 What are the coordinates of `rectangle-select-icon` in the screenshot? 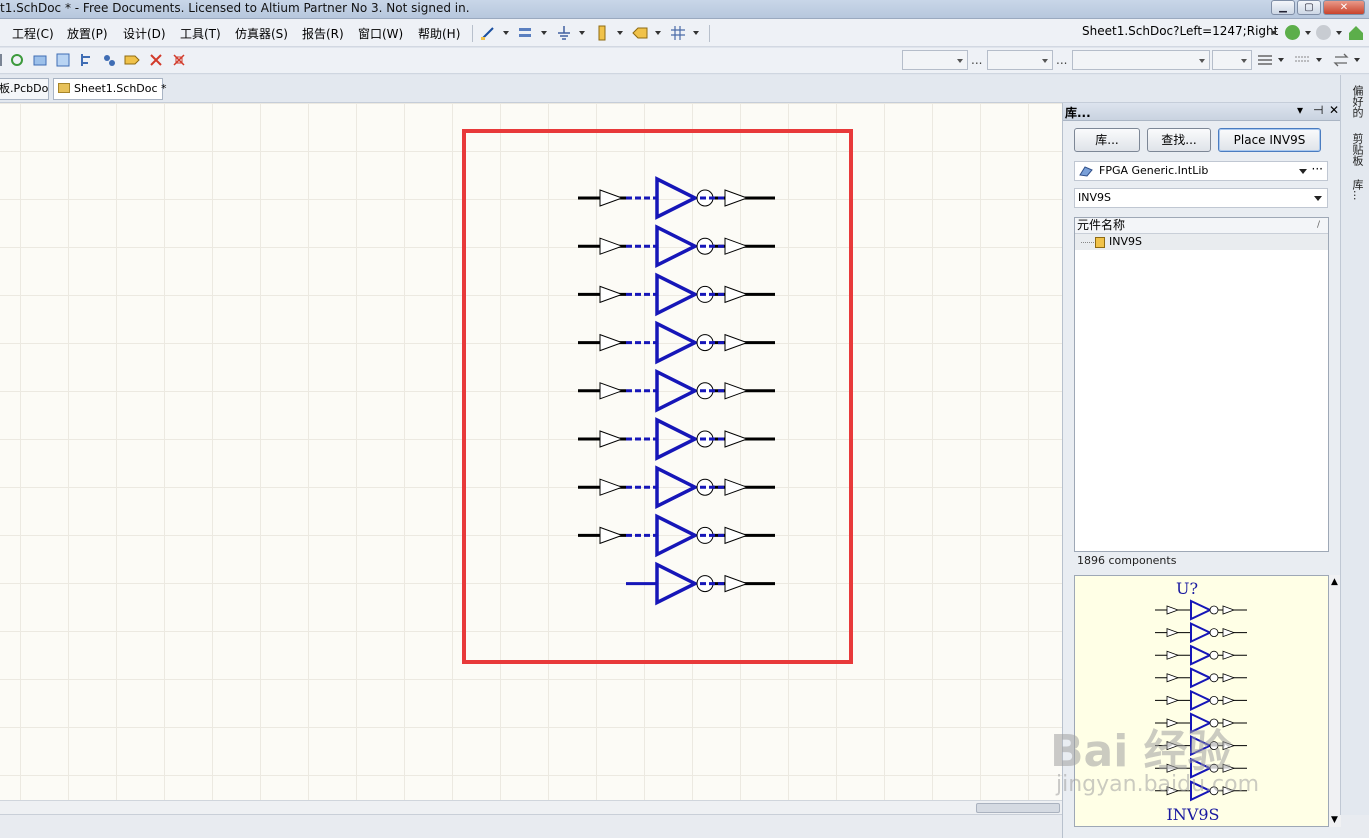 It's located at (40, 60).